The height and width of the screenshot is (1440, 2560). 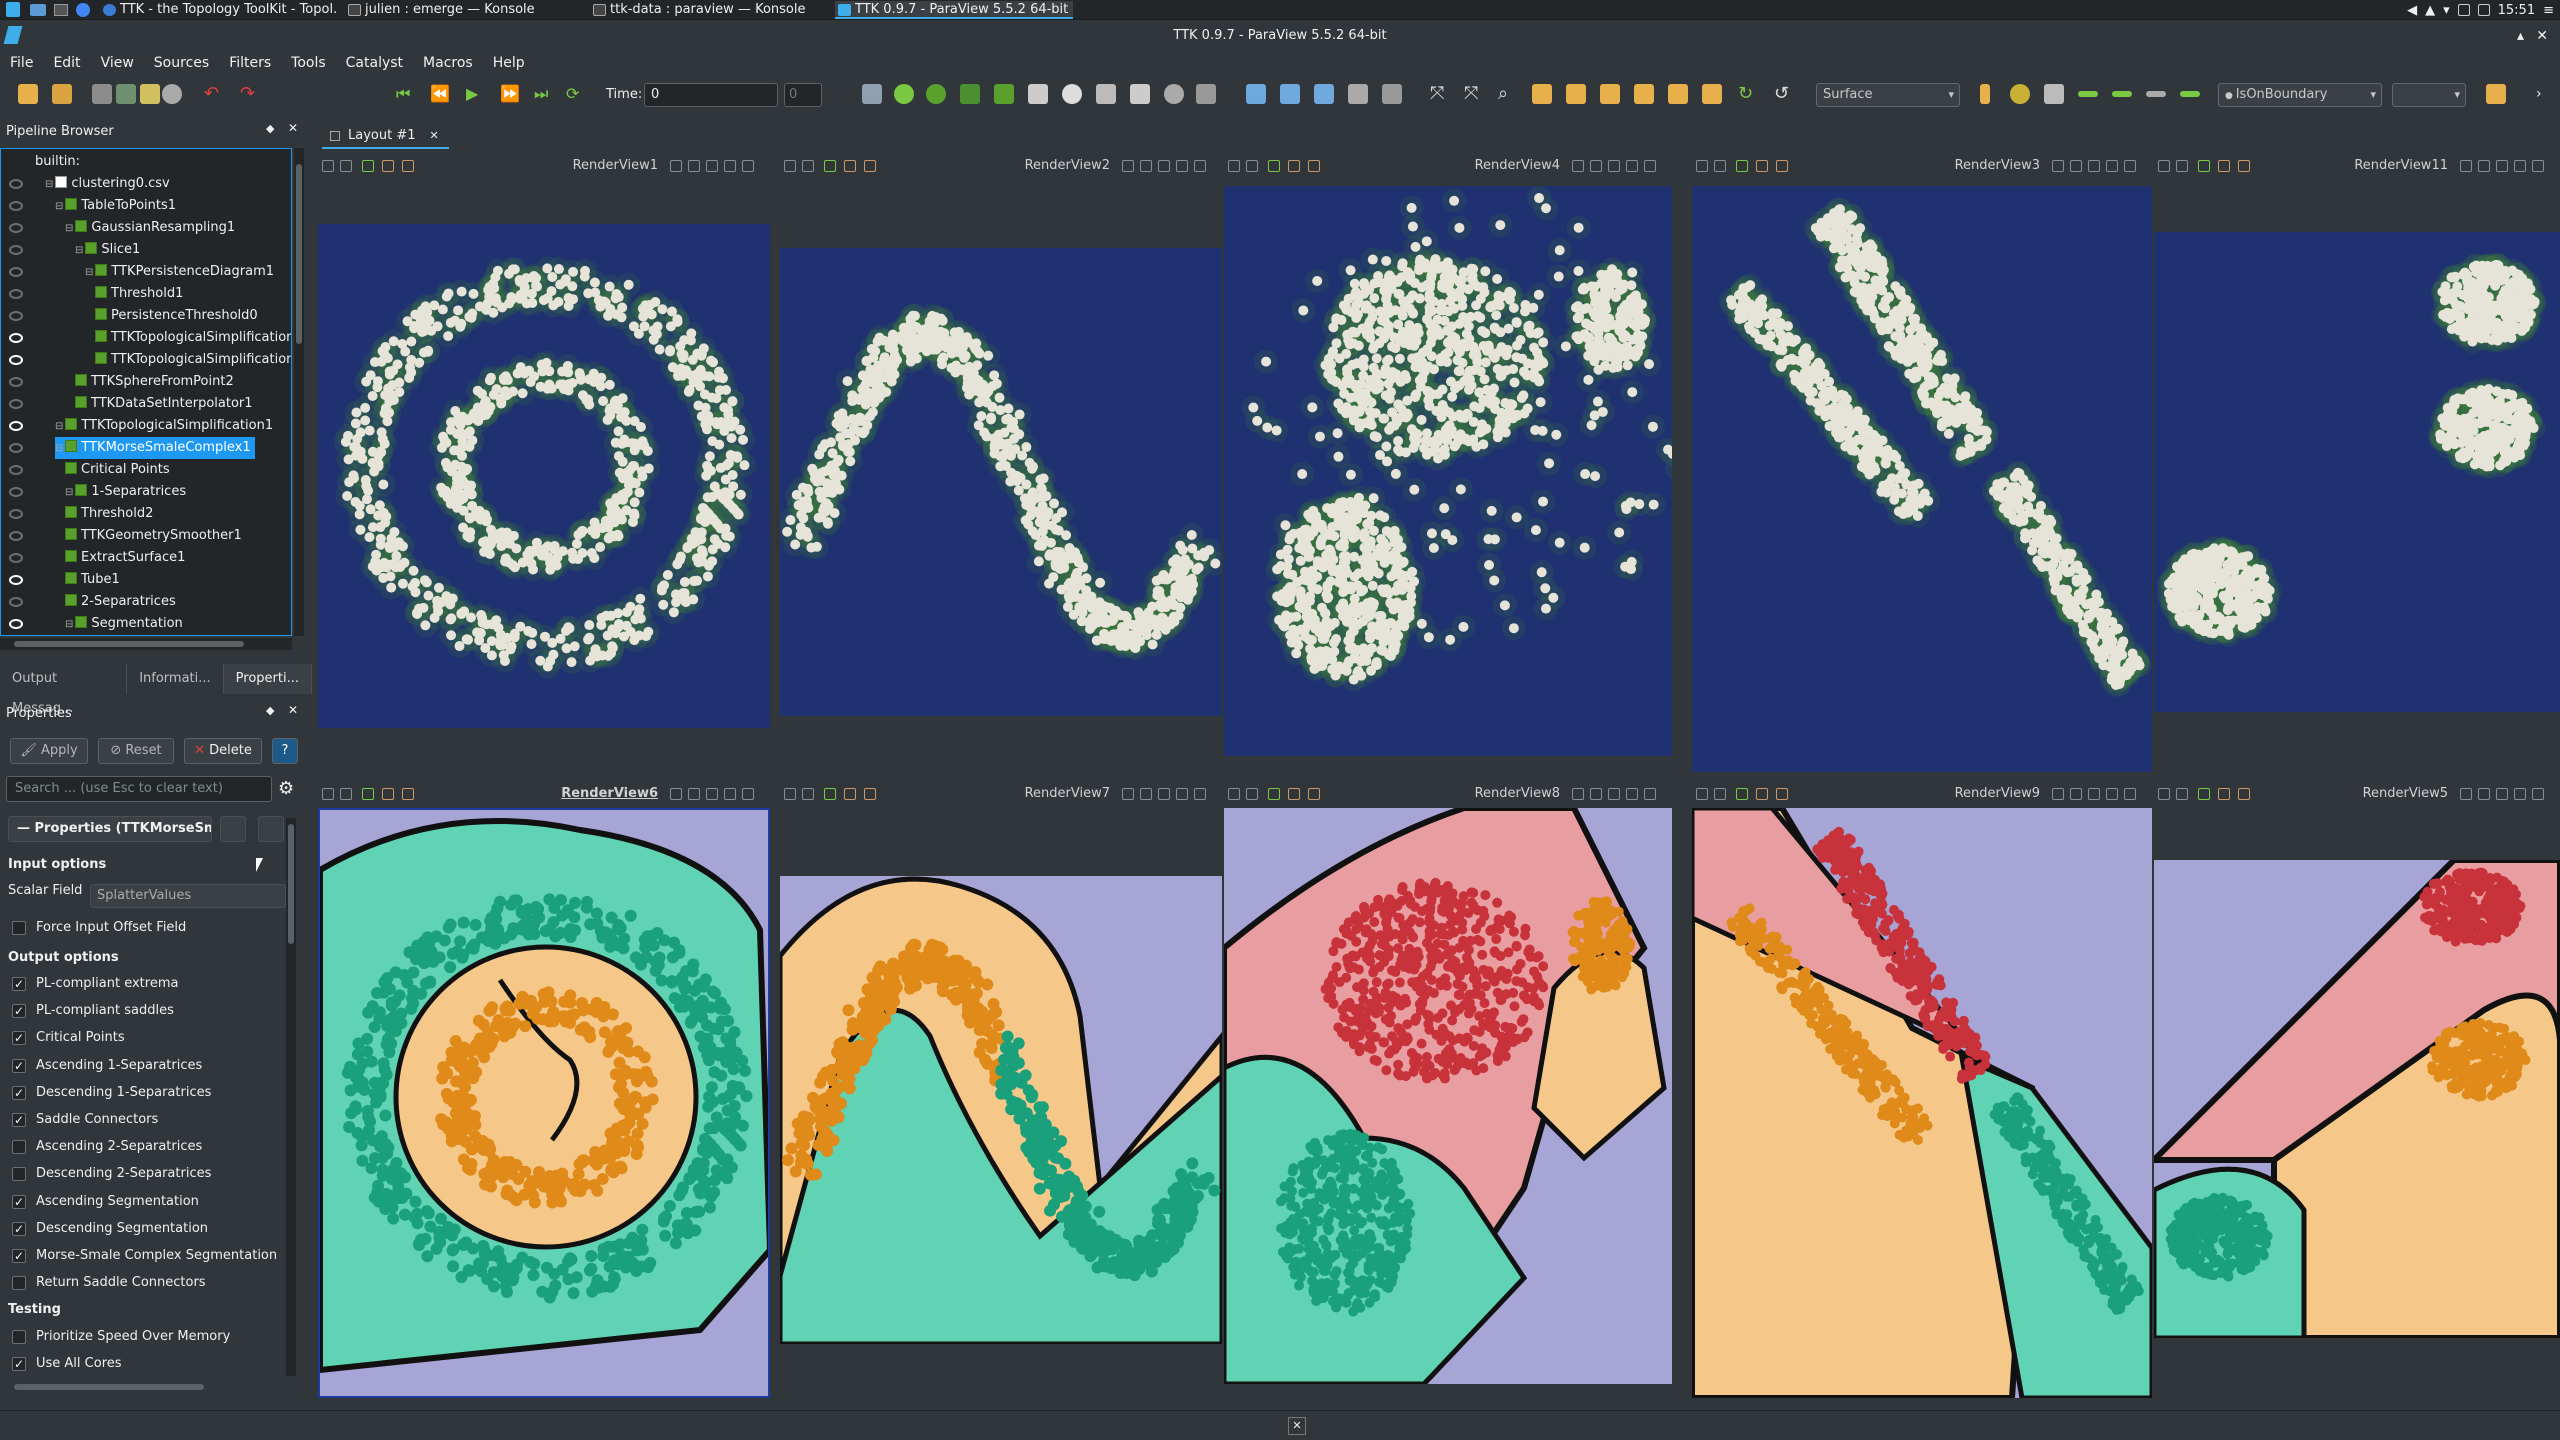 What do you see at coordinates (408, 166) in the screenshot?
I see `redo-camera-icon` at bounding box center [408, 166].